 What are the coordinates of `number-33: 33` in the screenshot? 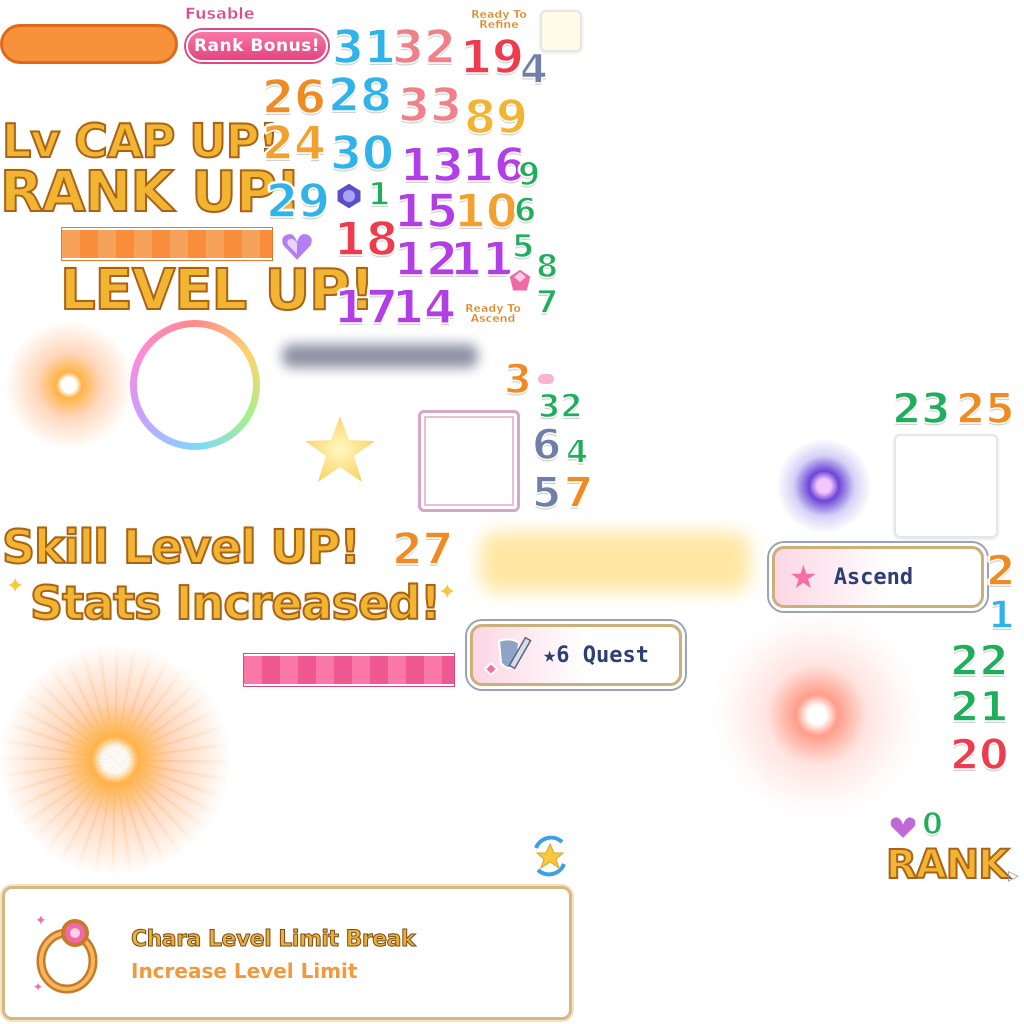 It's located at (430, 105).